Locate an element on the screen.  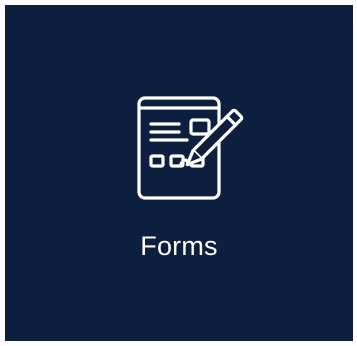
tile-label: Forms is located at coordinates (179, 246).